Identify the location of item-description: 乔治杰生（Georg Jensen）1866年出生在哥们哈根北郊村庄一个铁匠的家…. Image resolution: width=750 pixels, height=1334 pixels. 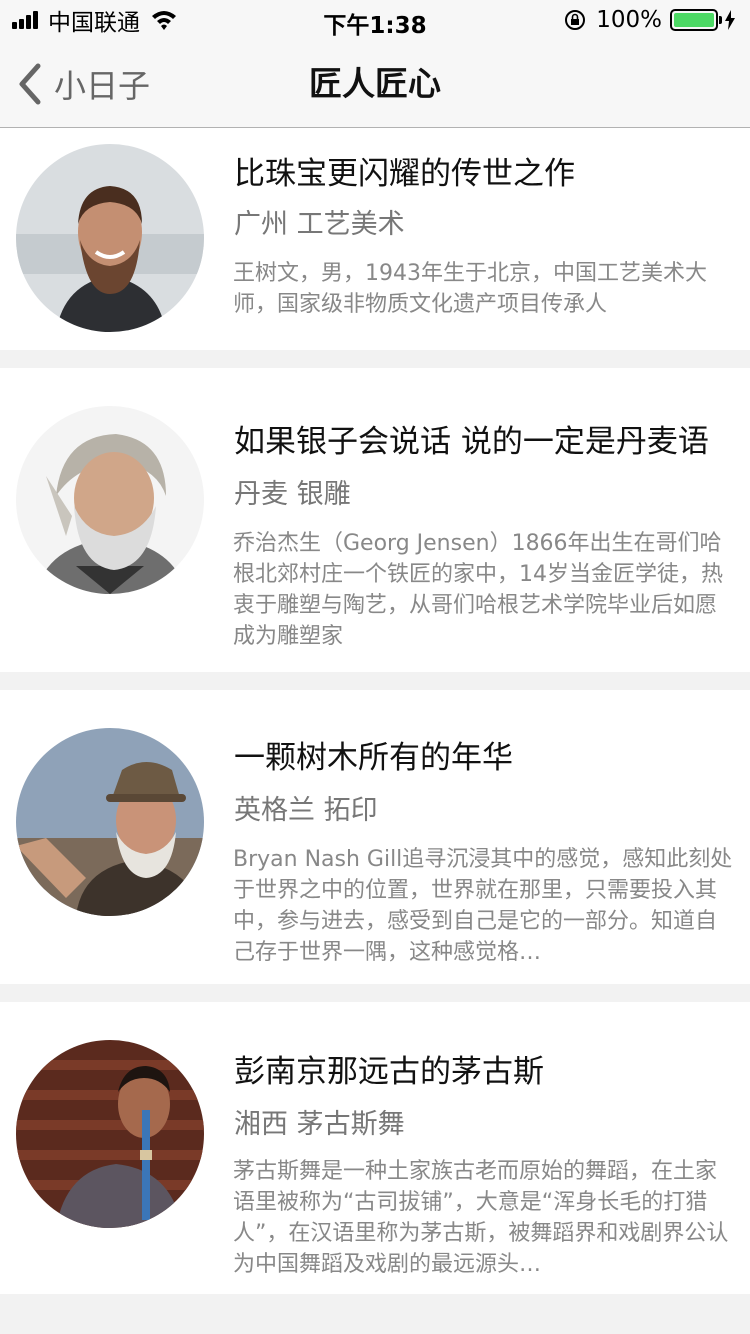
(478, 590).